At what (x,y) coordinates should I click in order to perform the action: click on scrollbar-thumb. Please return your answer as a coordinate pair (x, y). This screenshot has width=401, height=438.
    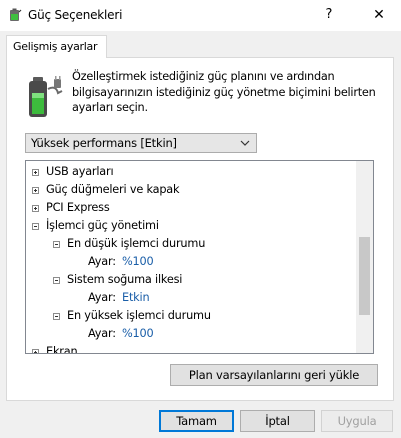
    Looking at the image, I should click on (364, 276).